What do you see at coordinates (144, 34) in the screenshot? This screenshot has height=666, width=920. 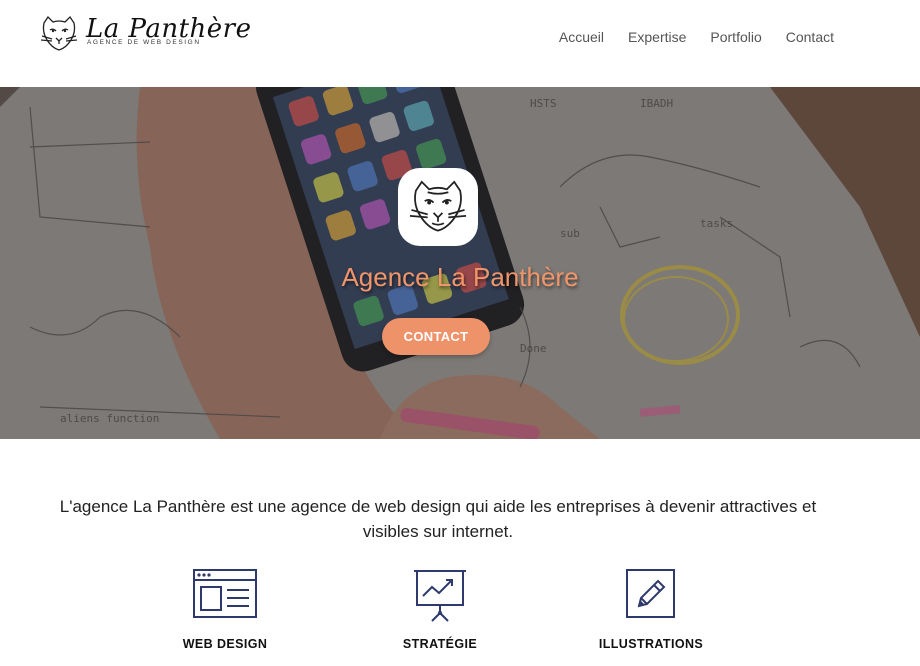 I see `brand-logo: La Panthère AGENCE DE WEB DESIGN` at bounding box center [144, 34].